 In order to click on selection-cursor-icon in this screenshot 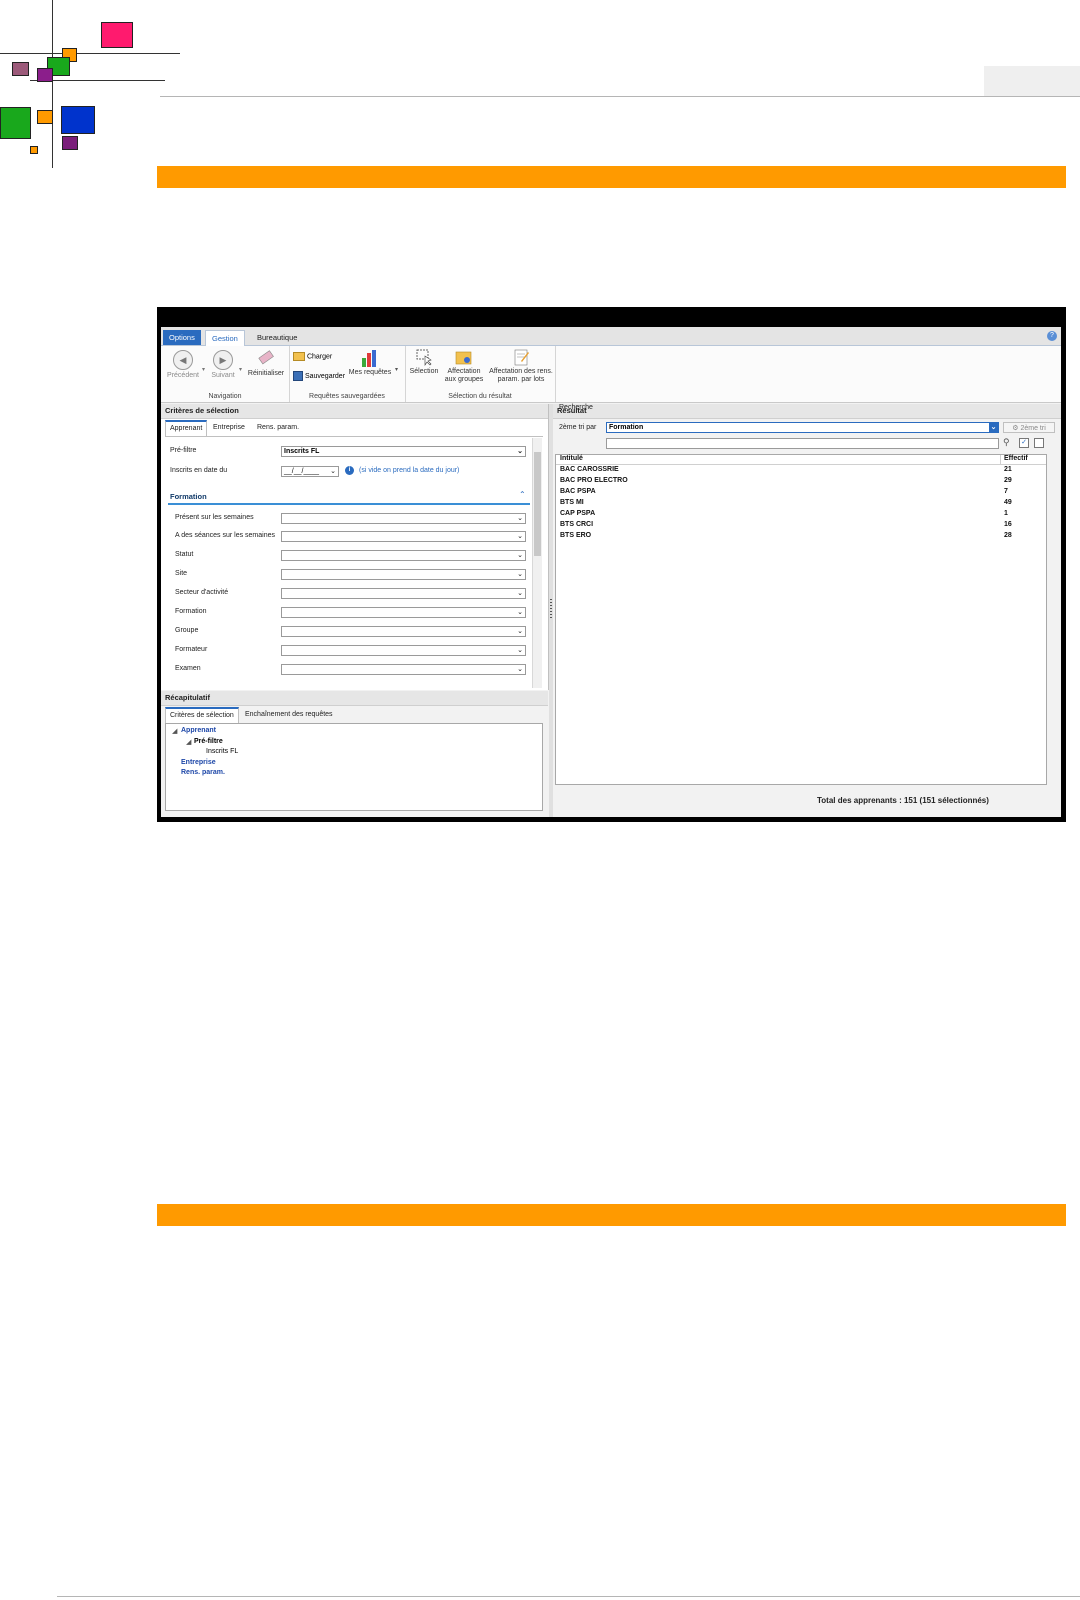, I will do `click(424, 357)`.